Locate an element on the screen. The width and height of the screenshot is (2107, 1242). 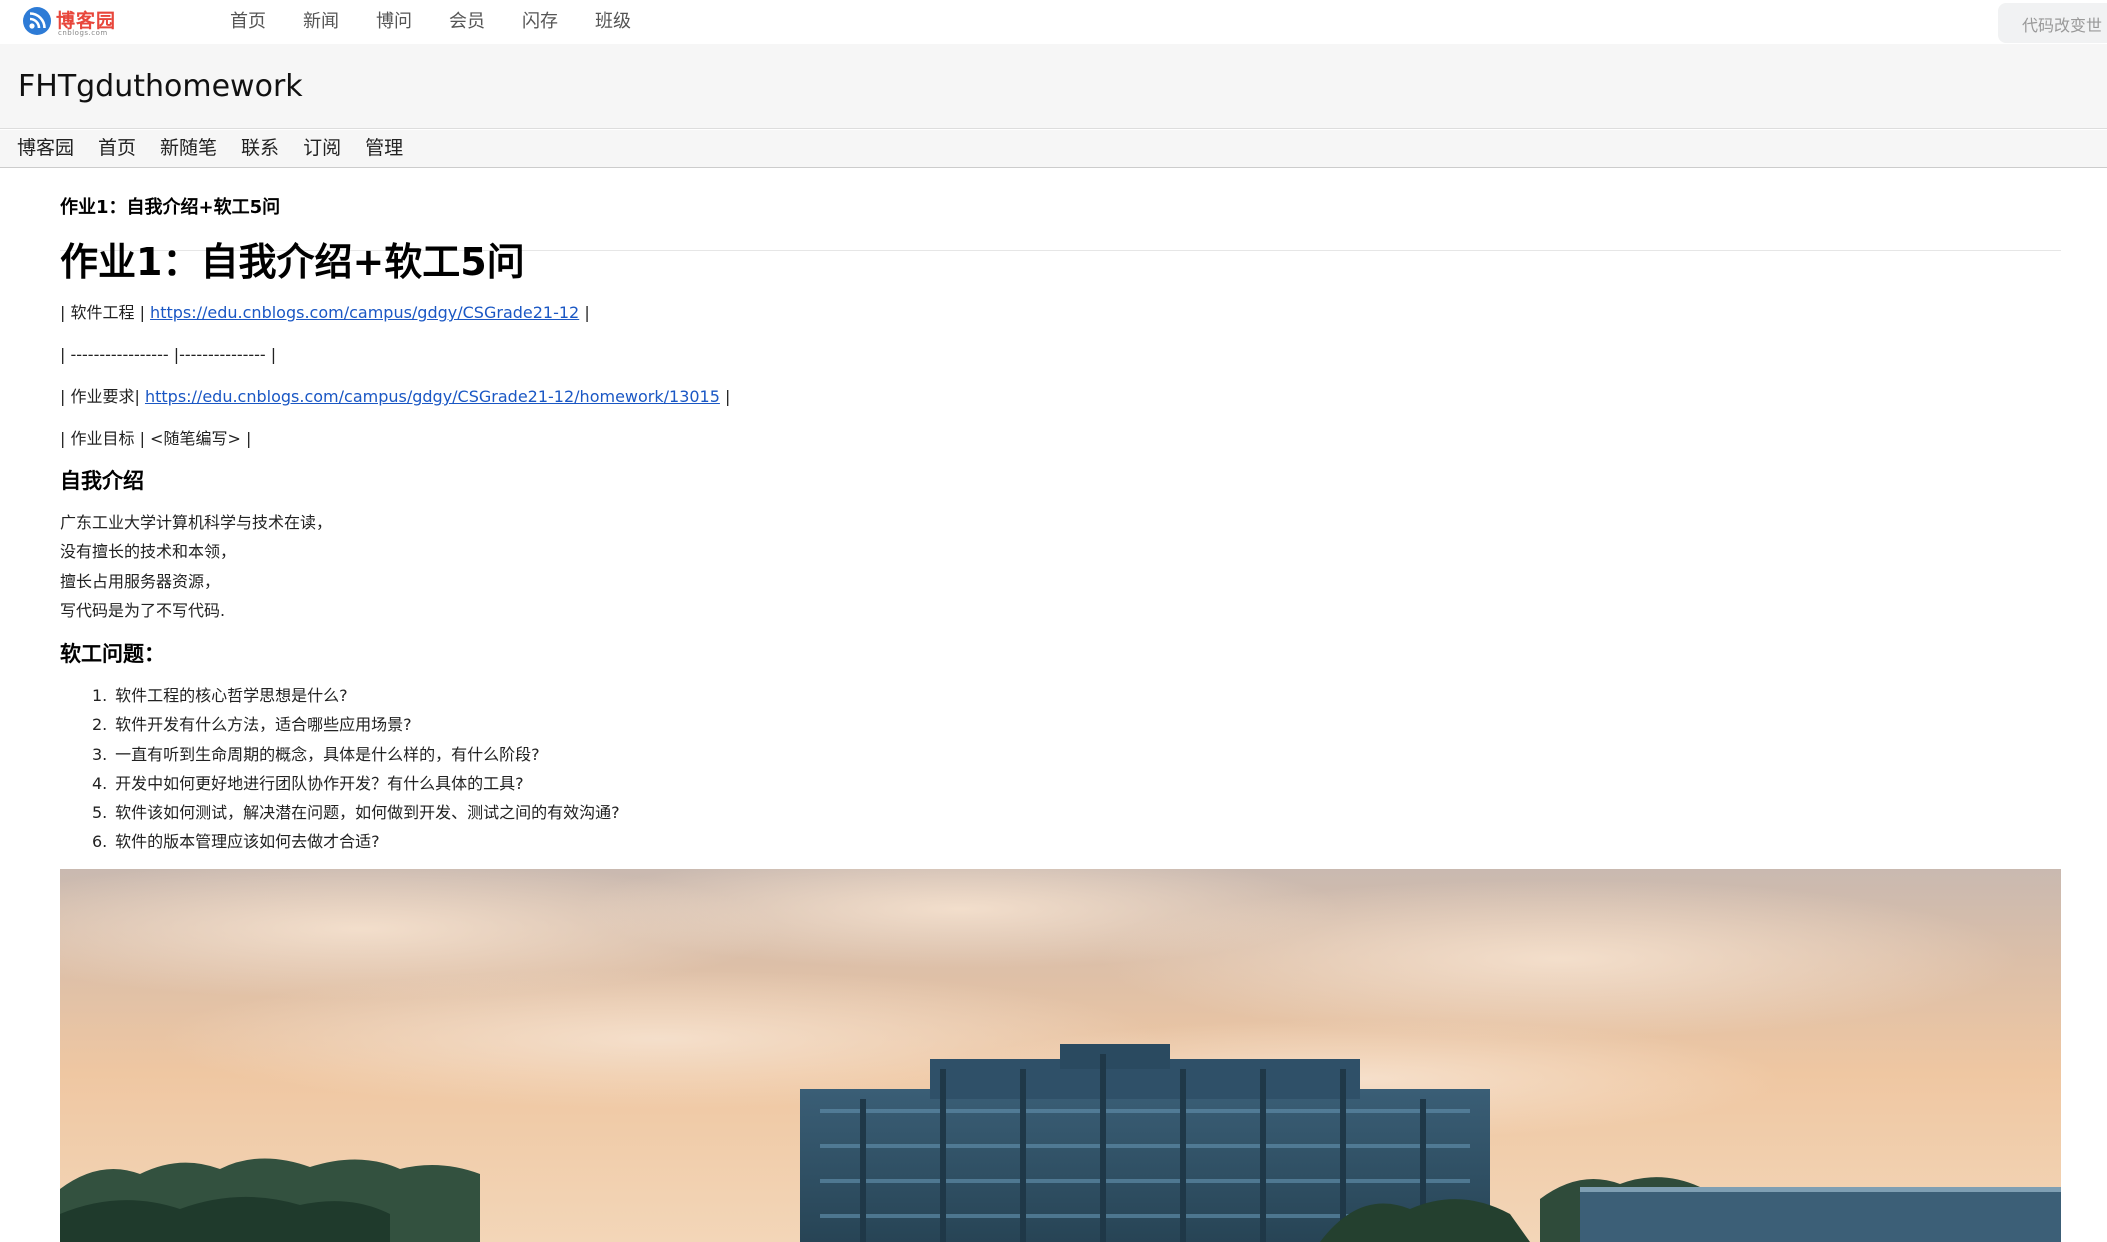
question-text: 软件工程的核心哲学思想是什么? is located at coordinates (231, 695).